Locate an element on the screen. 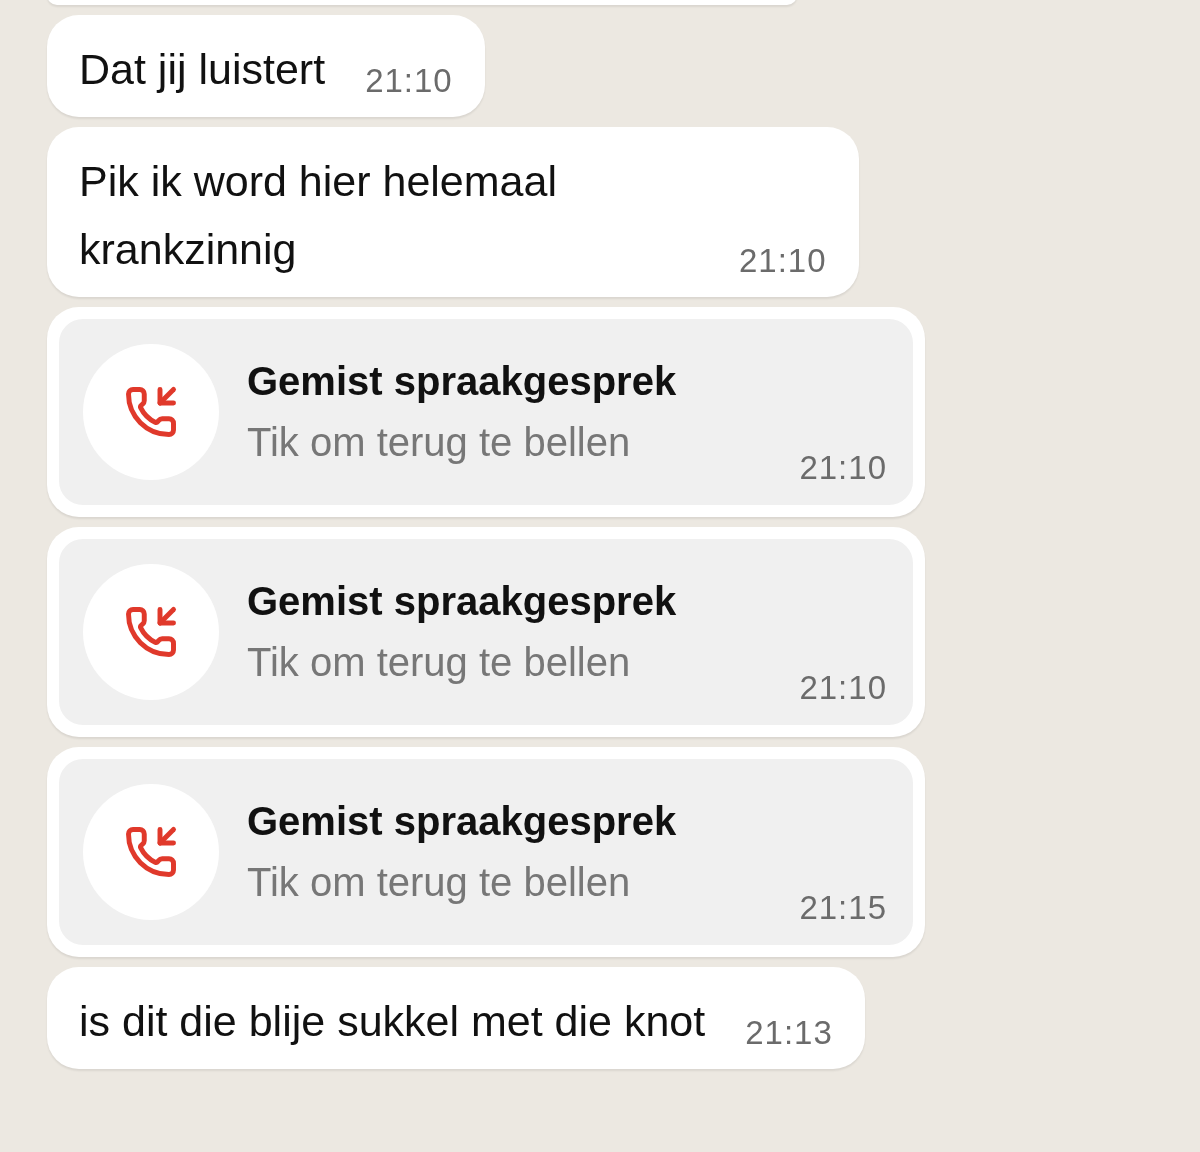 This screenshot has height=1152, width=1200. call-card: Gemist spraakgesprek Tik om terug te bellen 21:15 is located at coordinates (486, 852).